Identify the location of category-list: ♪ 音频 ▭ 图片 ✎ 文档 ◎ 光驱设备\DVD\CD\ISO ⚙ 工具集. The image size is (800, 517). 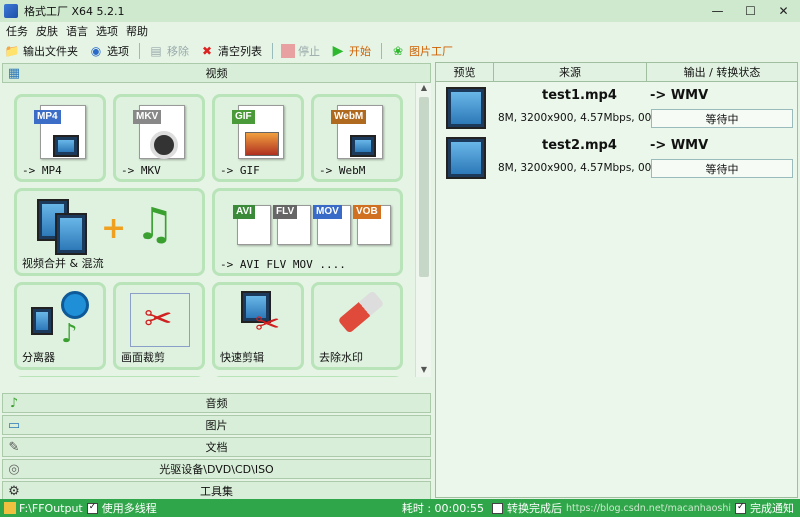
(216, 447).